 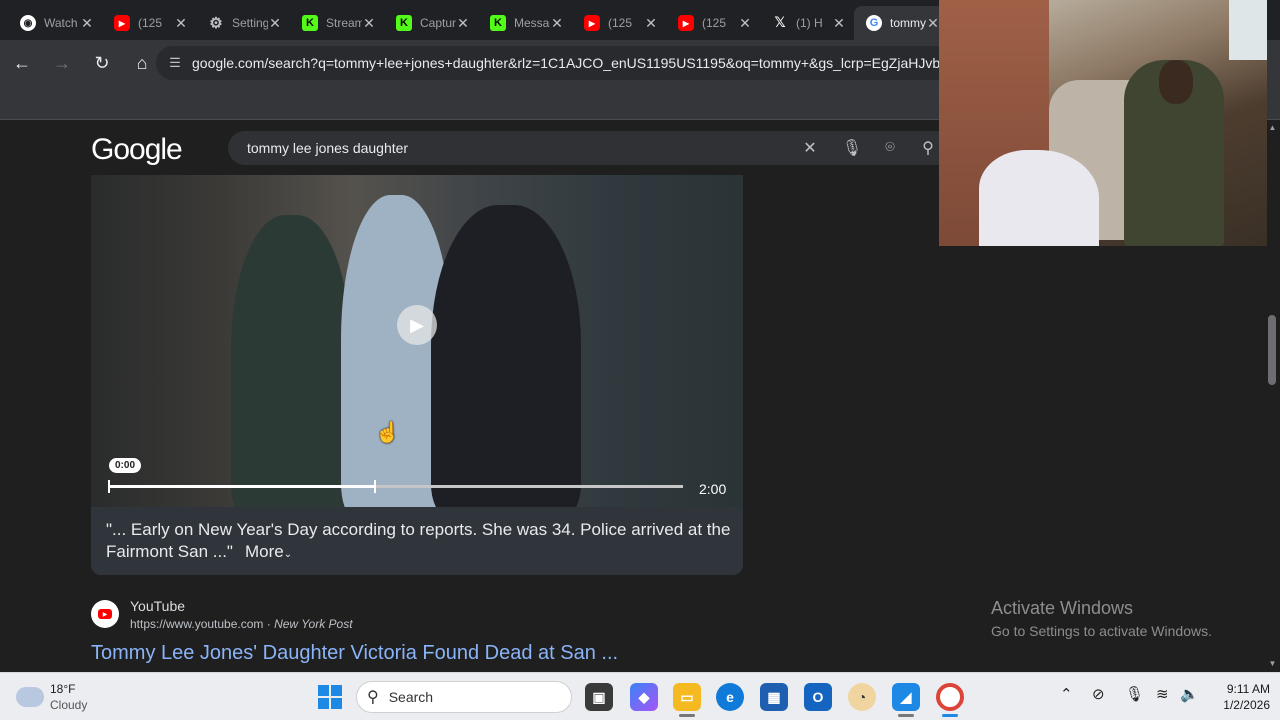 I want to click on photos-icon: ◢, so click(x=906, y=697).